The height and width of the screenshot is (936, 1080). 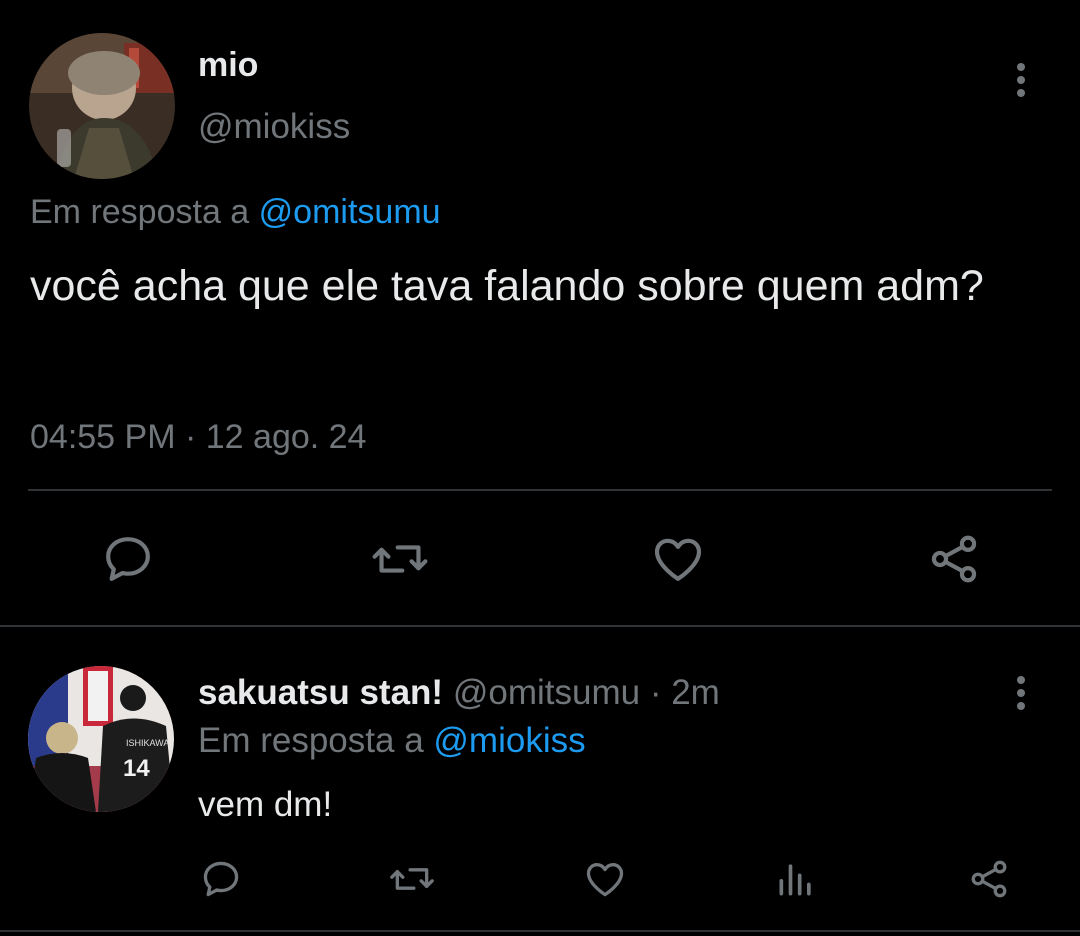 What do you see at coordinates (274, 127) in the screenshot?
I see `main-handle: @miokiss` at bounding box center [274, 127].